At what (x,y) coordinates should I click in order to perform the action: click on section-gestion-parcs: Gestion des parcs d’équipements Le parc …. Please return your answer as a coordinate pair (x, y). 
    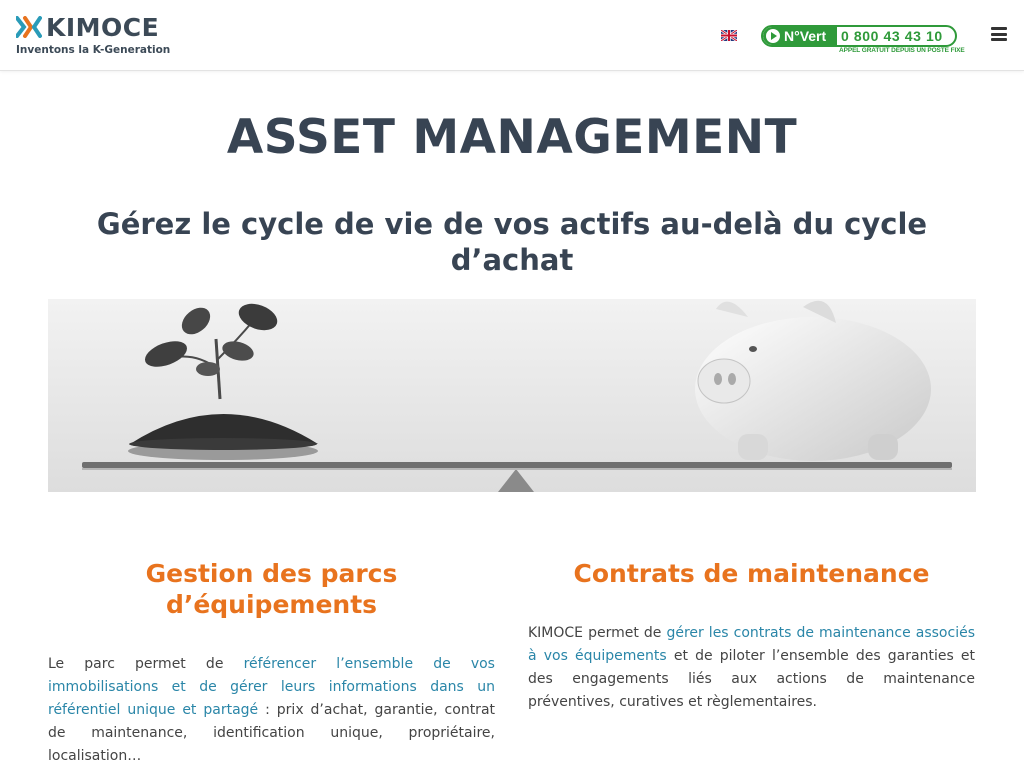
    Looking at the image, I should click on (271, 663).